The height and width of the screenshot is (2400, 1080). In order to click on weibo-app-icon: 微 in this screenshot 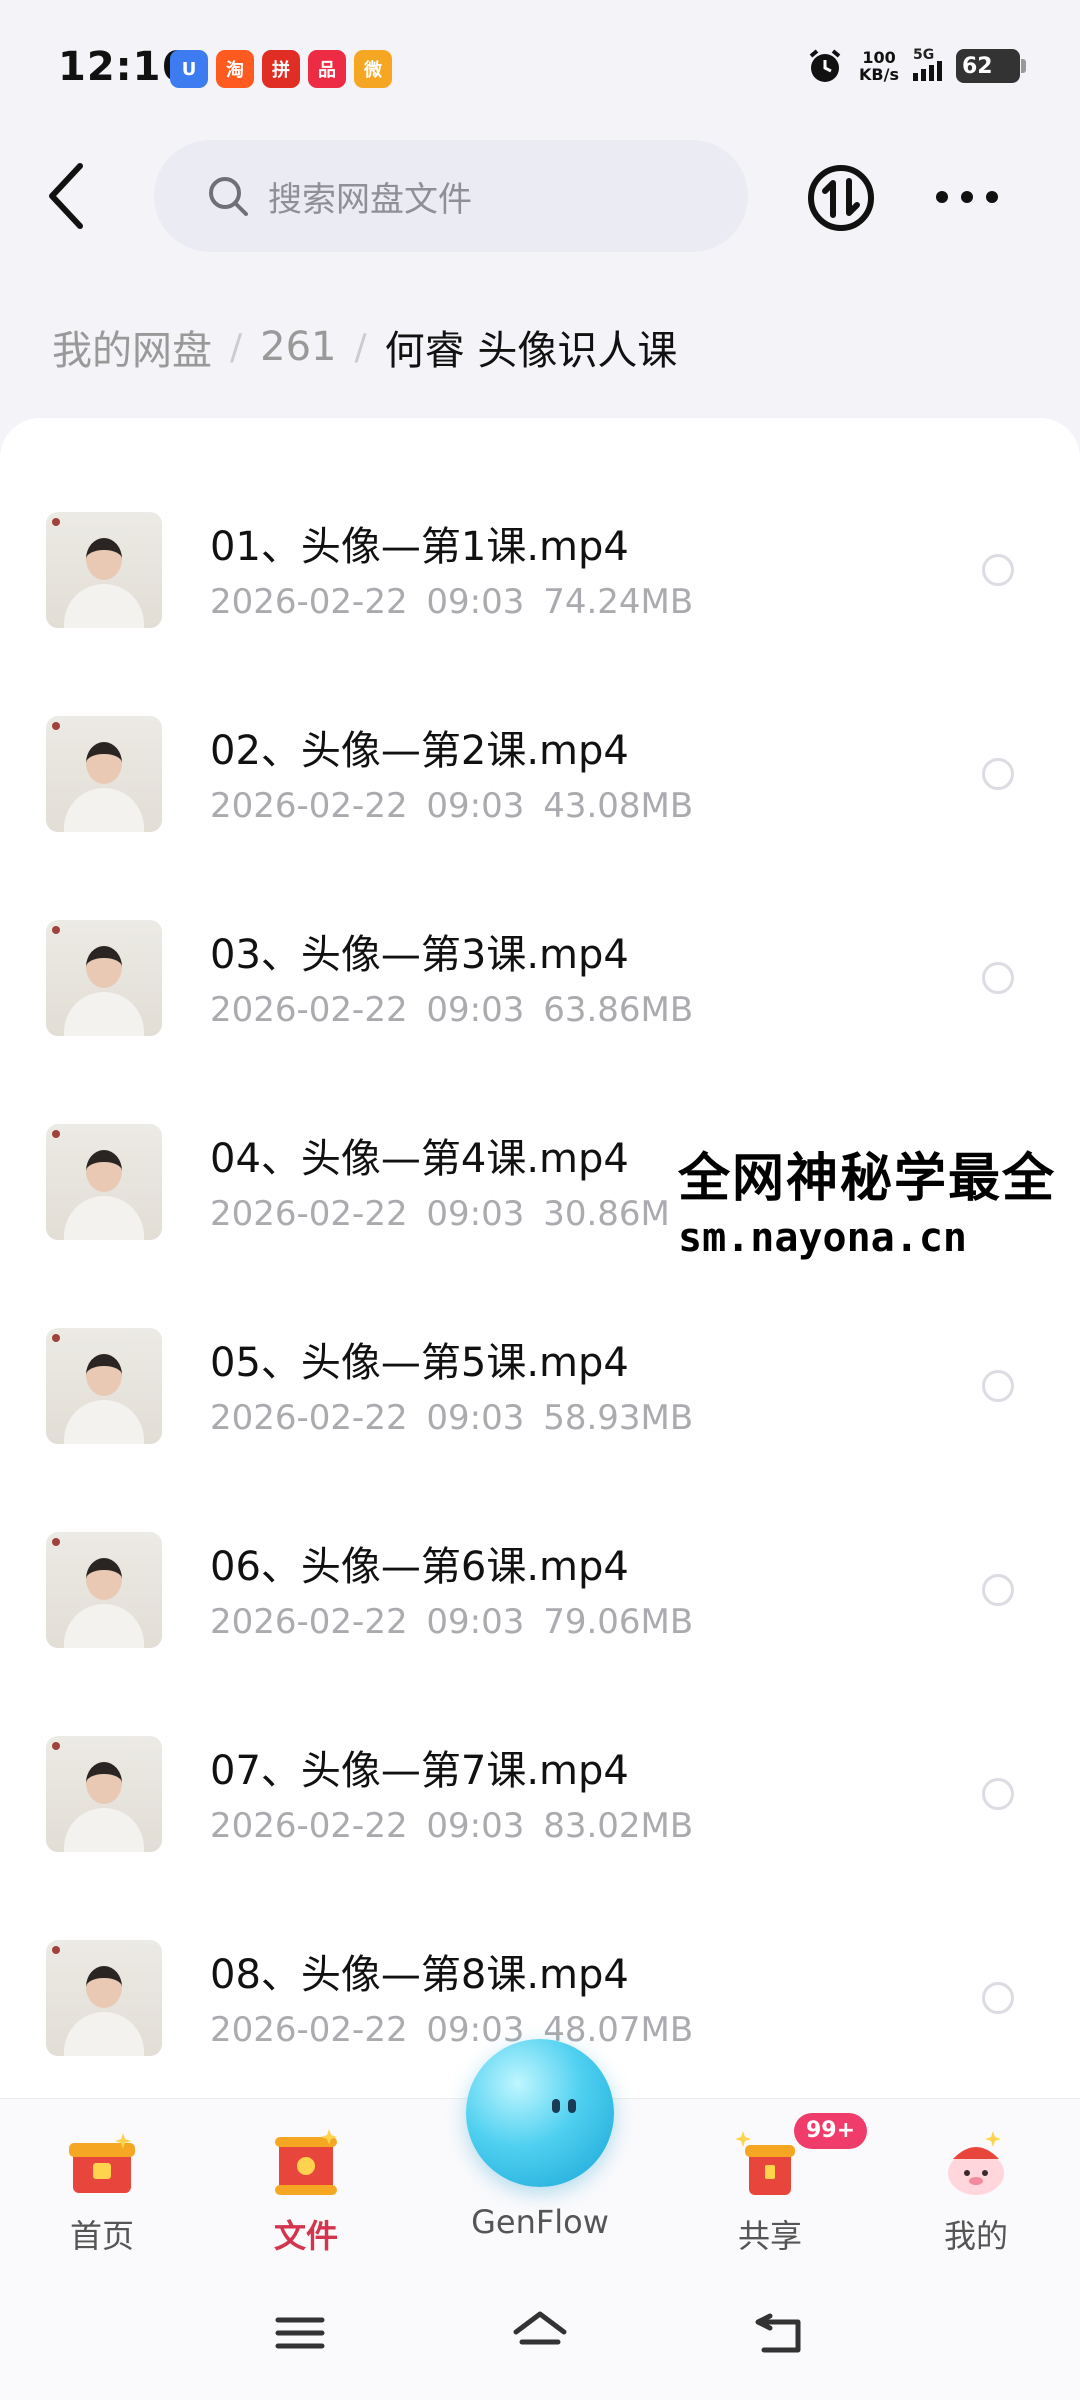, I will do `click(373, 69)`.